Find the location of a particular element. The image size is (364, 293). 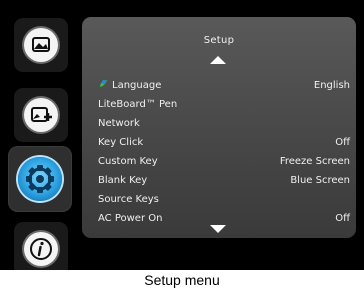

menu-item-value: Freeze Screen is located at coordinates (314, 161).